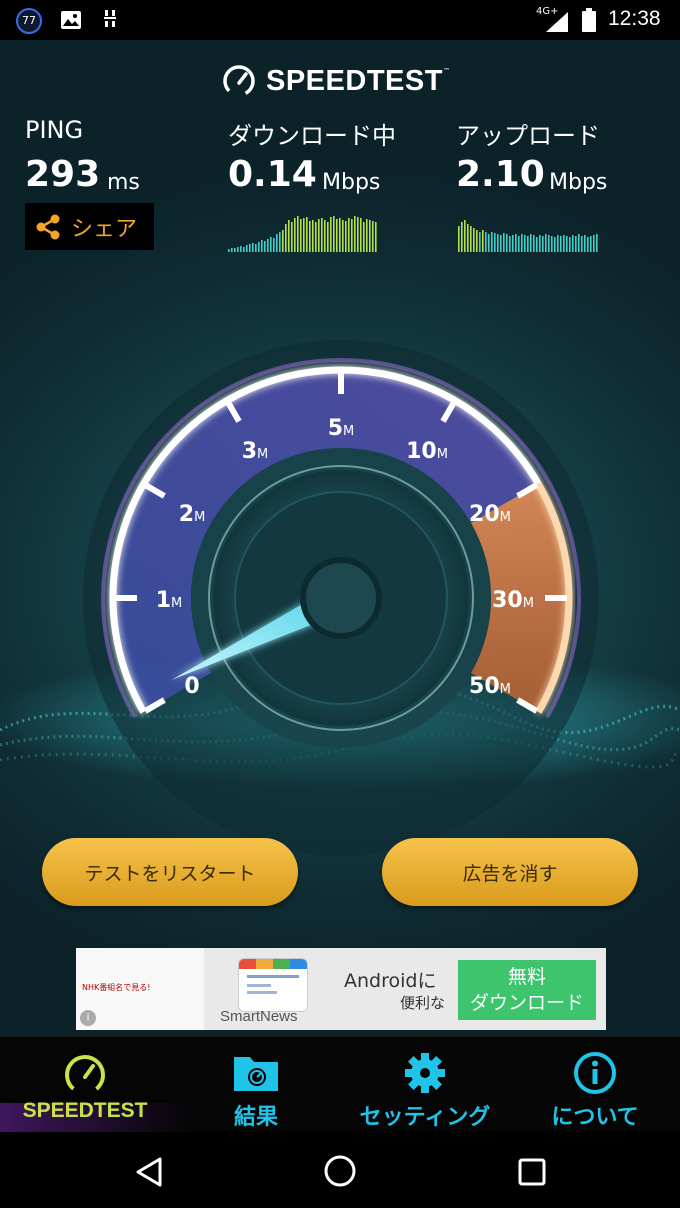 The height and width of the screenshot is (1208, 680). I want to click on status-bar: 77 4G+ 12:38, so click(340, 20).